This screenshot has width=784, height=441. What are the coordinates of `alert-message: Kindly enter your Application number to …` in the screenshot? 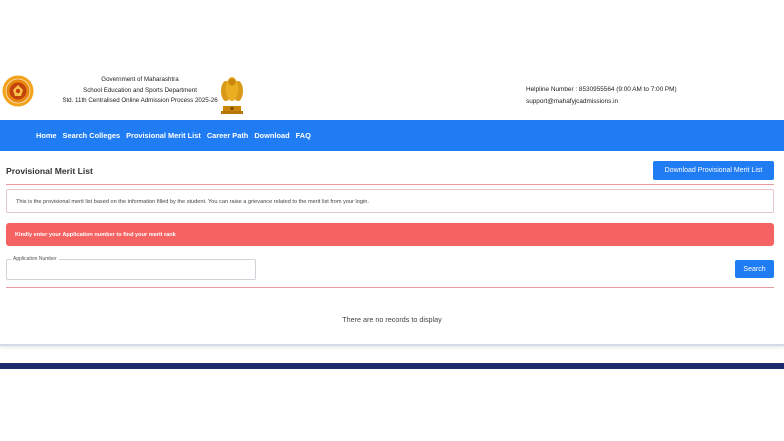 It's located at (390, 234).